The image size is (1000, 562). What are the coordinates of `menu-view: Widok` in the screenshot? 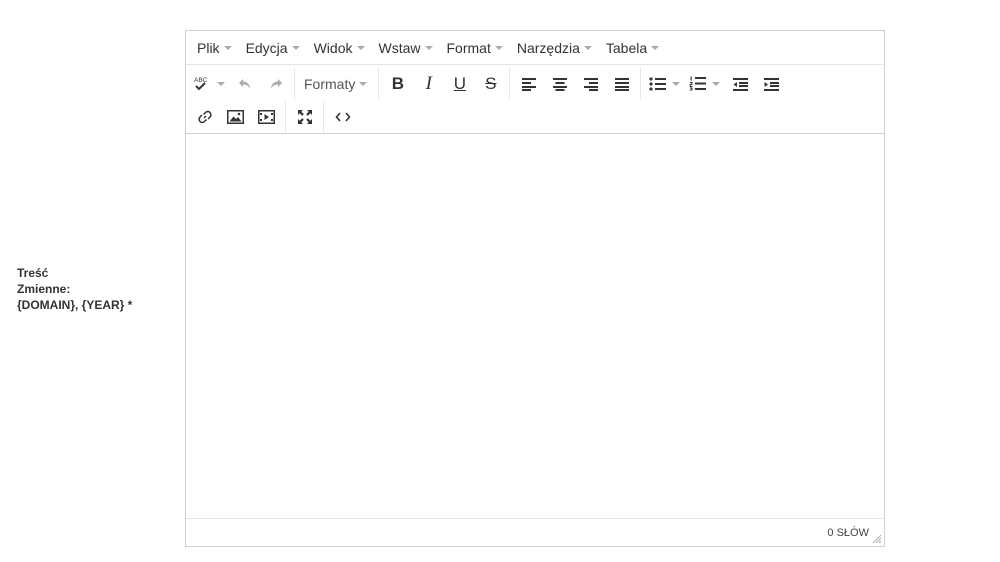 It's located at (339, 48).